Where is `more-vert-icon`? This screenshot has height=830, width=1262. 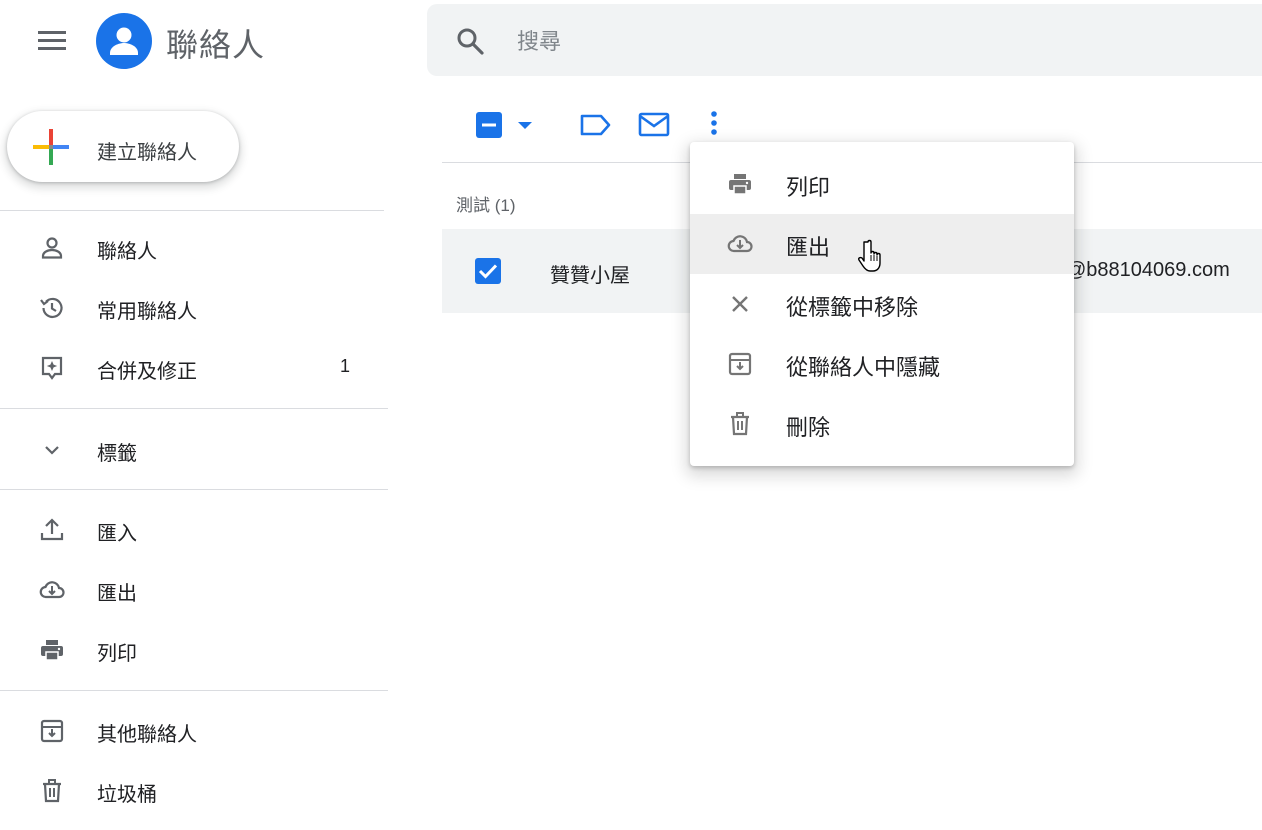
more-vert-icon is located at coordinates (714, 123).